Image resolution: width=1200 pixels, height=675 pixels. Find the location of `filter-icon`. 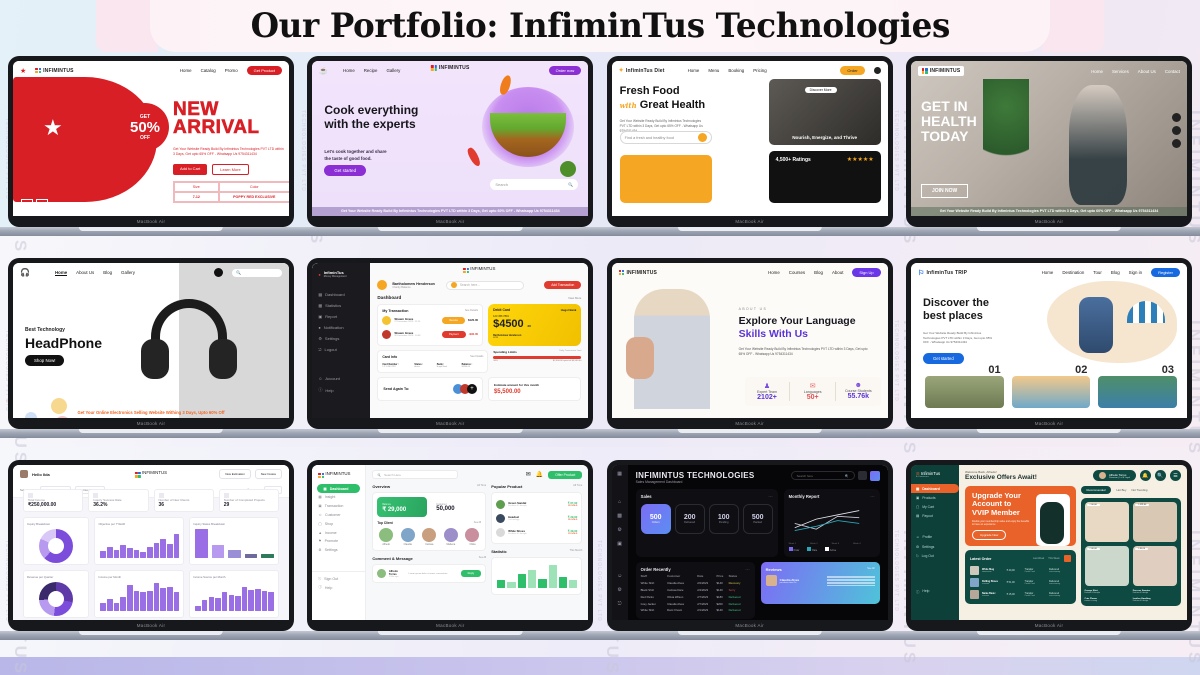

filter-icon is located at coordinates (1067, 559).